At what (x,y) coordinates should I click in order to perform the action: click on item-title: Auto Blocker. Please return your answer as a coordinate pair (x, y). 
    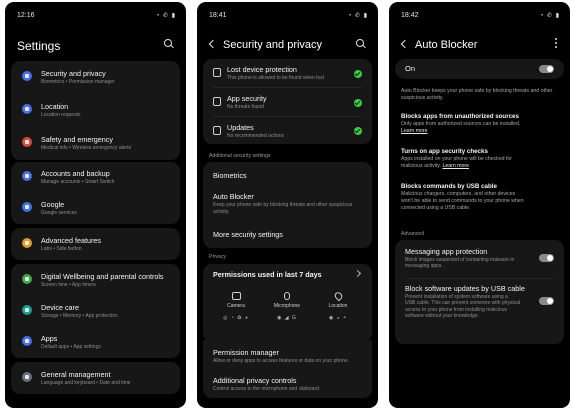
    Looking at the image, I should click on (233, 196).